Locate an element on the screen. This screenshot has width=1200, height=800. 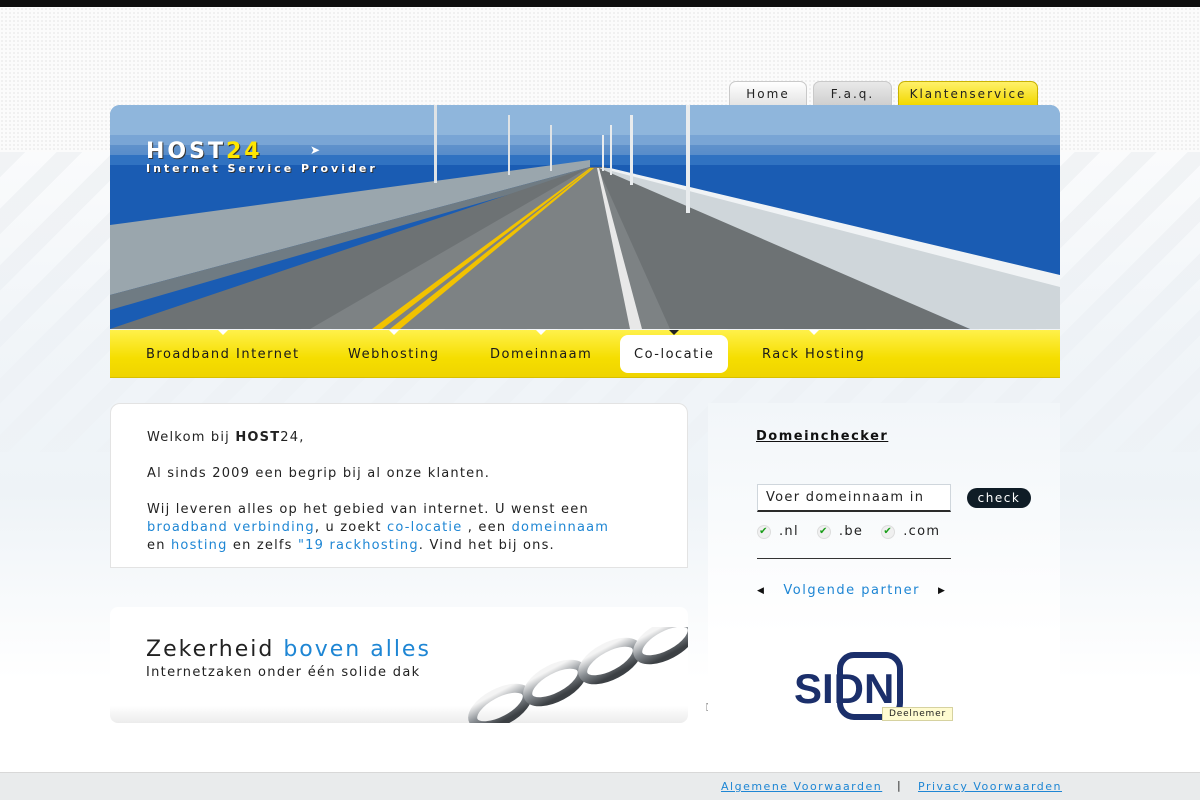
link-rackhosting: "19 rackhosting is located at coordinates (358, 545).